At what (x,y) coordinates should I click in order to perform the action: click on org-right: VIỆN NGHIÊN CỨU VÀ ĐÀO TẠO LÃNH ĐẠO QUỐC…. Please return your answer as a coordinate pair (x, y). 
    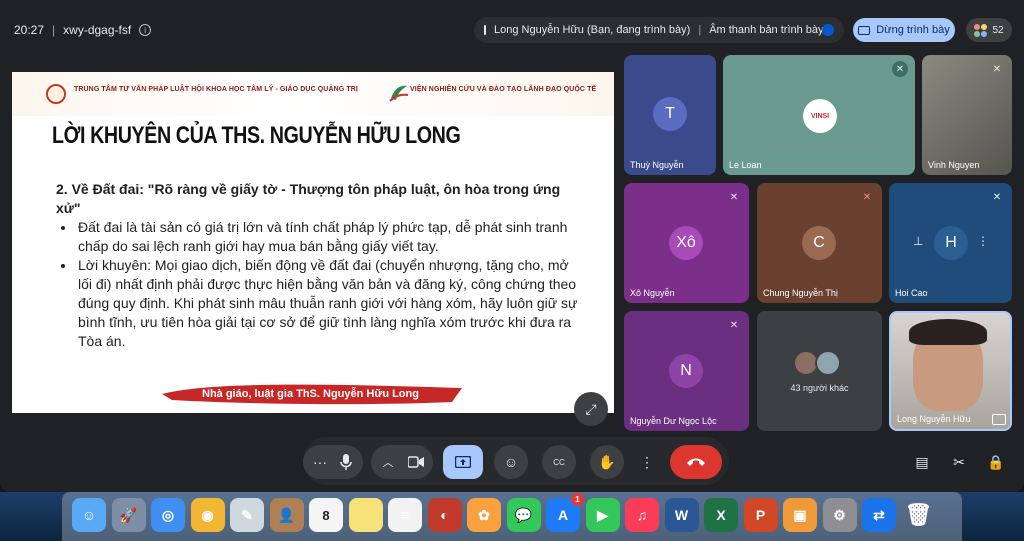
    Looking at the image, I should click on (503, 89).